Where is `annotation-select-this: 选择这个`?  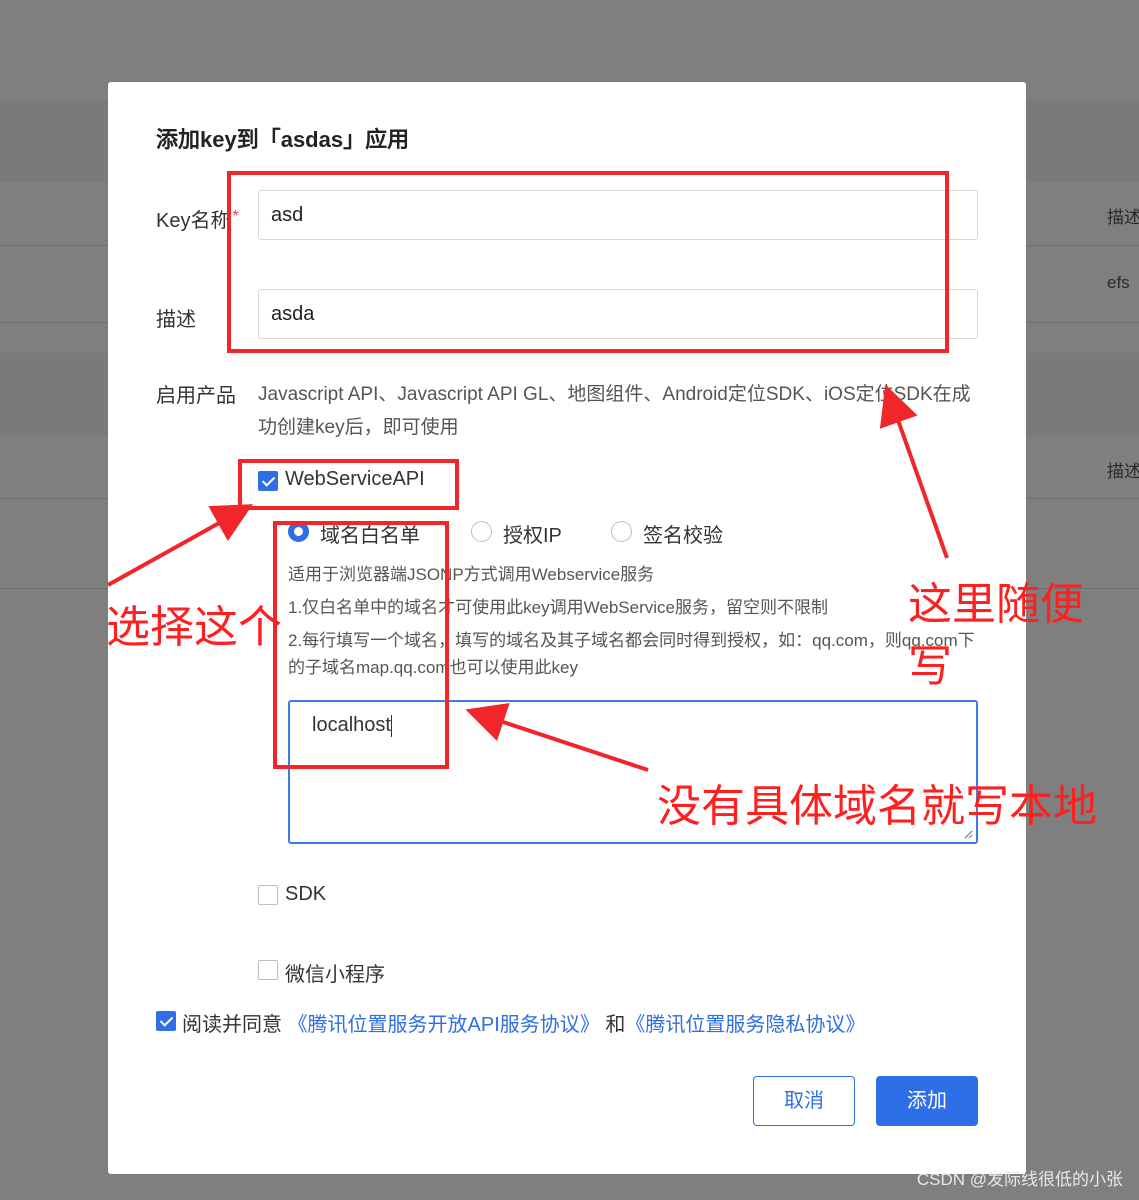 annotation-select-this: 选择这个 is located at coordinates (194, 627).